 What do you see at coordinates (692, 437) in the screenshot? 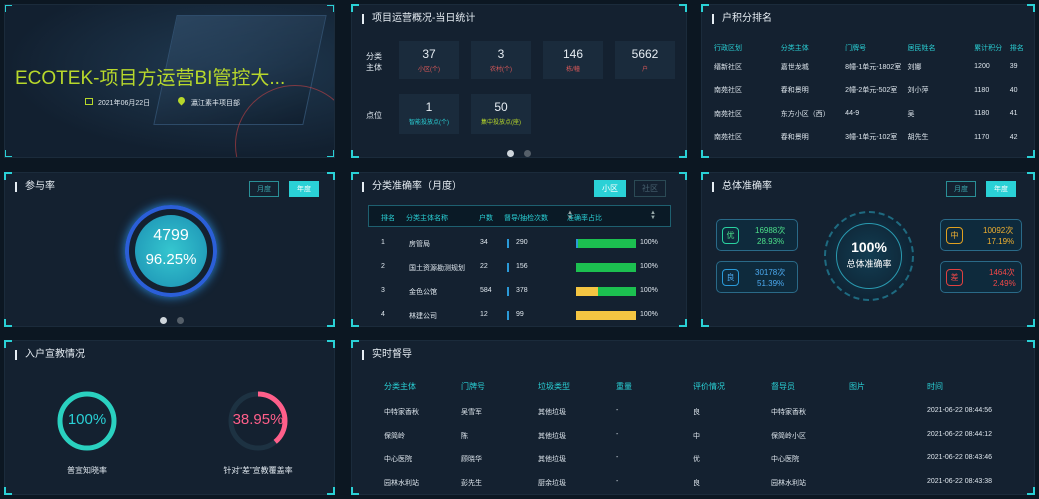
I see `table-row: 保简岭 陈 其他垃圾 - 中 保简岭小区 2021-06-22 08:44:12` at bounding box center [692, 437].